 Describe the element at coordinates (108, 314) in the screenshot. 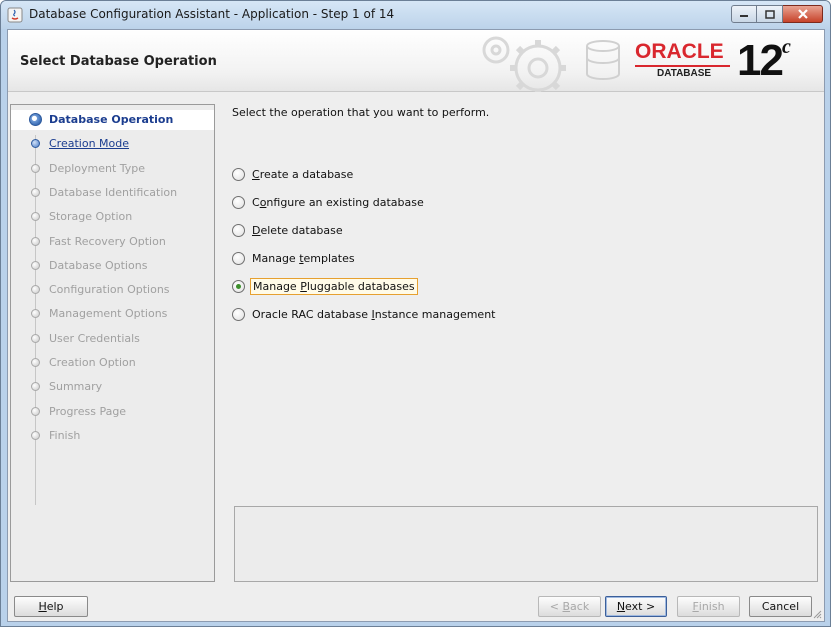

I see `step-label: Management Options` at that location.